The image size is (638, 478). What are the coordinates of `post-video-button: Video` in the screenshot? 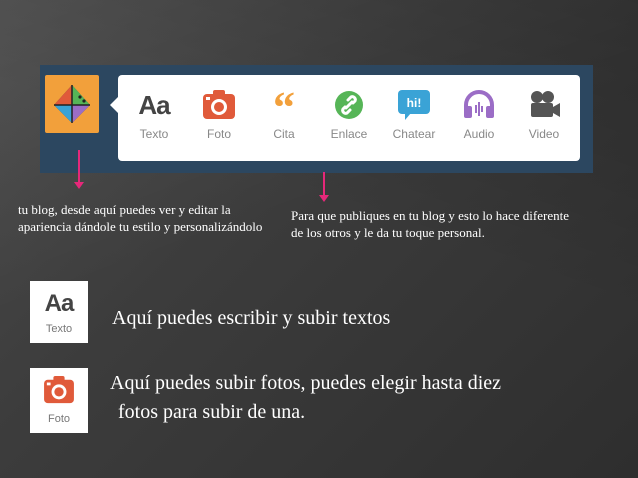 It's located at (544, 119).